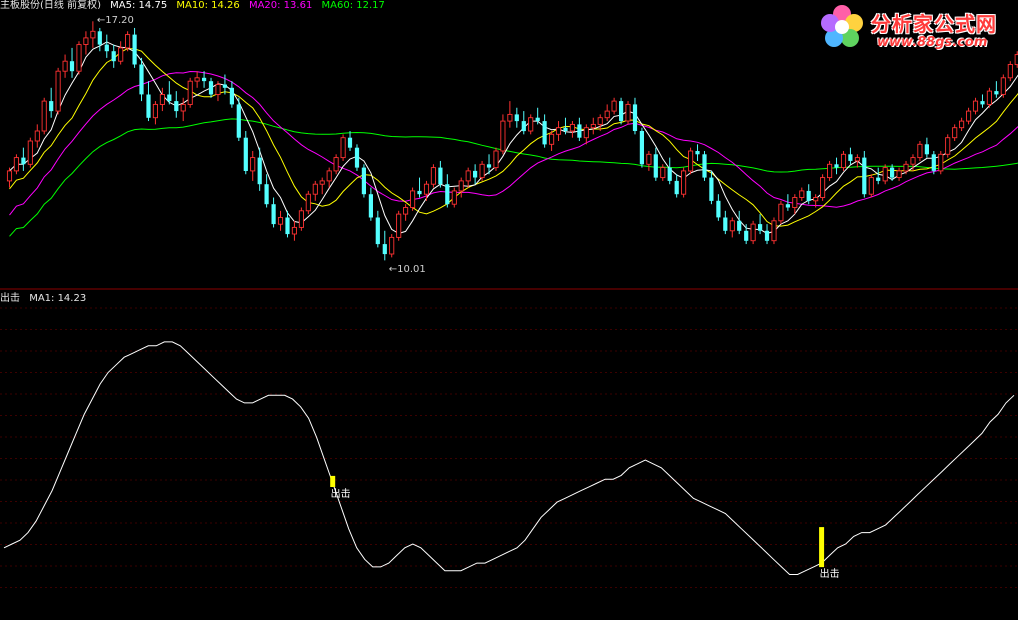  I want to click on signal-label: 出击, so click(829, 575).